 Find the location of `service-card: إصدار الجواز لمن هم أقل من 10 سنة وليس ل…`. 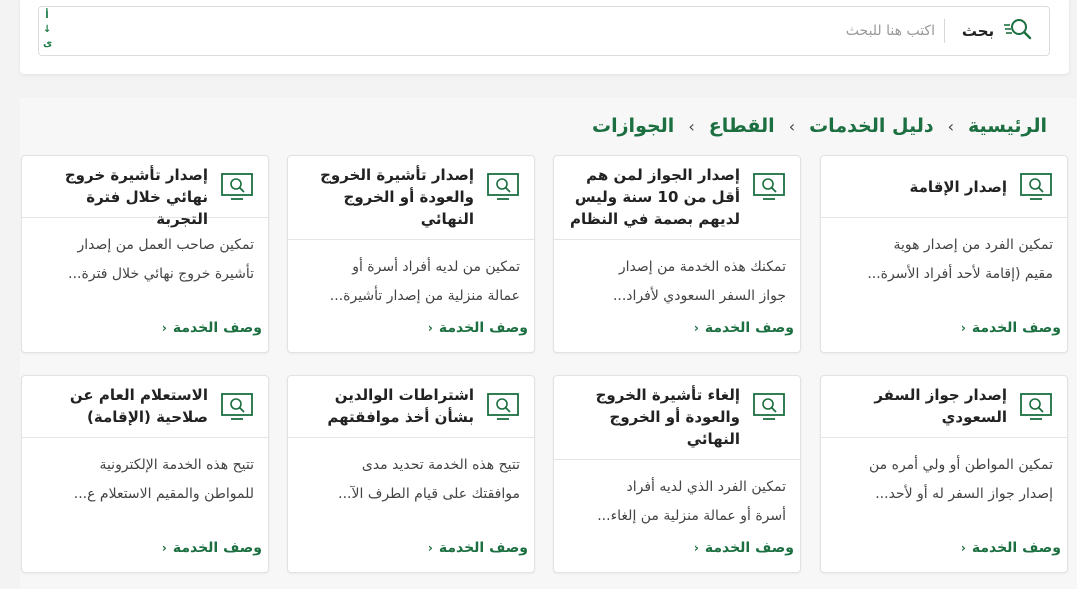

service-card: إصدار الجواز لمن هم أقل من 10 سنة وليس ل… is located at coordinates (677, 254).